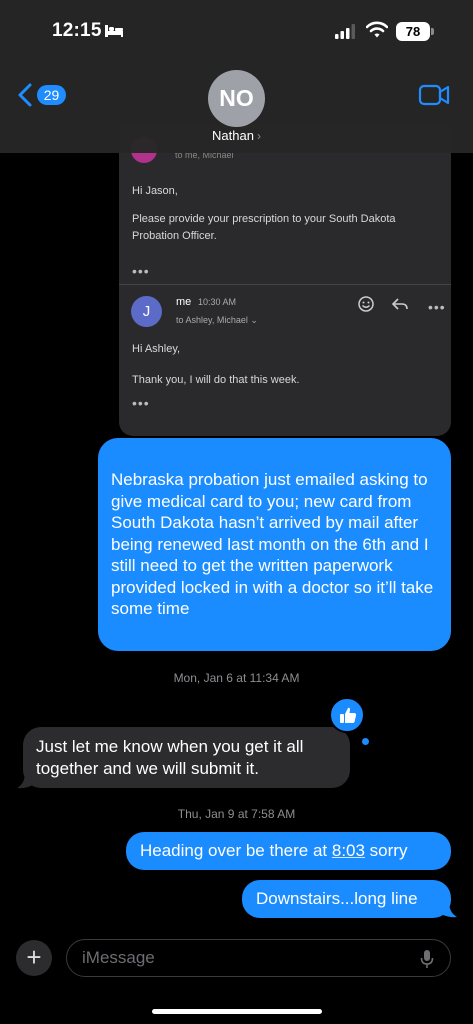 The image size is (473, 1024). What do you see at coordinates (377, 29) in the screenshot?
I see `wifi-icon` at bounding box center [377, 29].